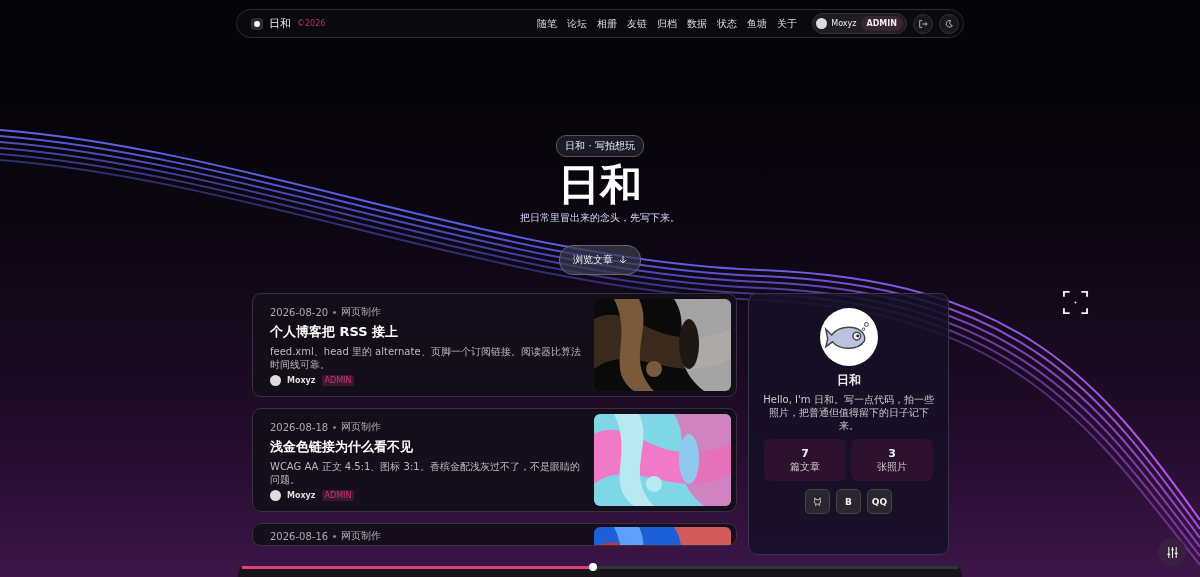 The height and width of the screenshot is (577, 1200). I want to click on logout-button, so click(923, 23).